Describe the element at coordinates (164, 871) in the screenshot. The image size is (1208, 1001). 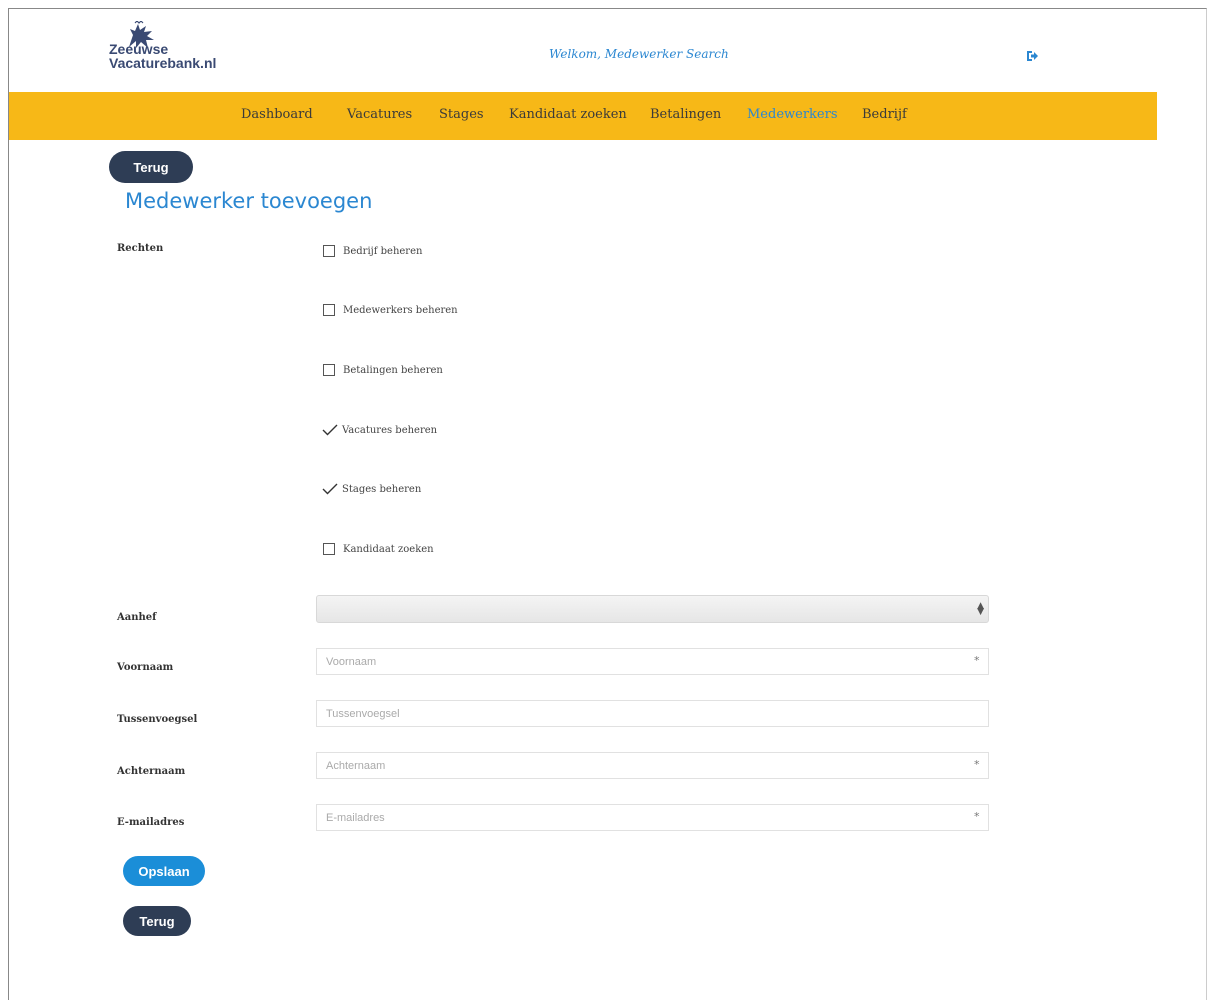
I see `save-button: Opslaan` at that location.